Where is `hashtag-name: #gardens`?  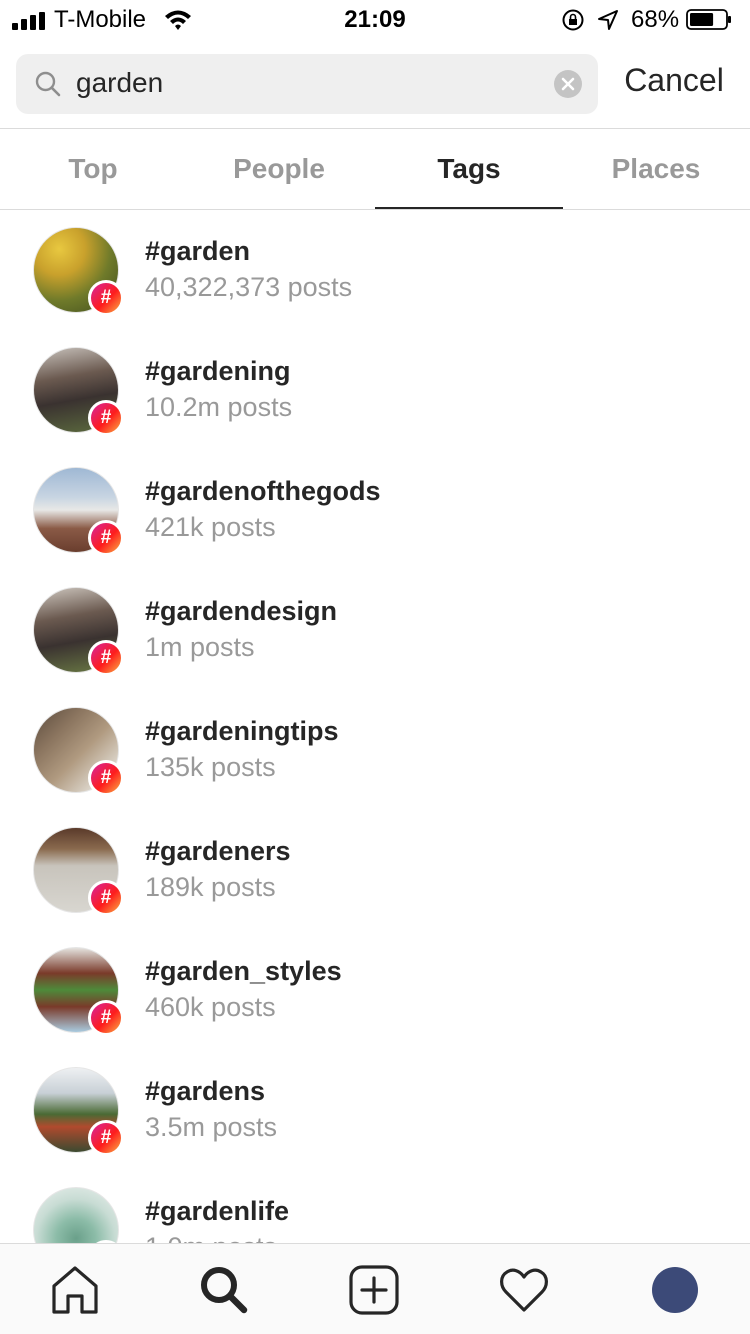 hashtag-name: #gardens is located at coordinates (205, 1091).